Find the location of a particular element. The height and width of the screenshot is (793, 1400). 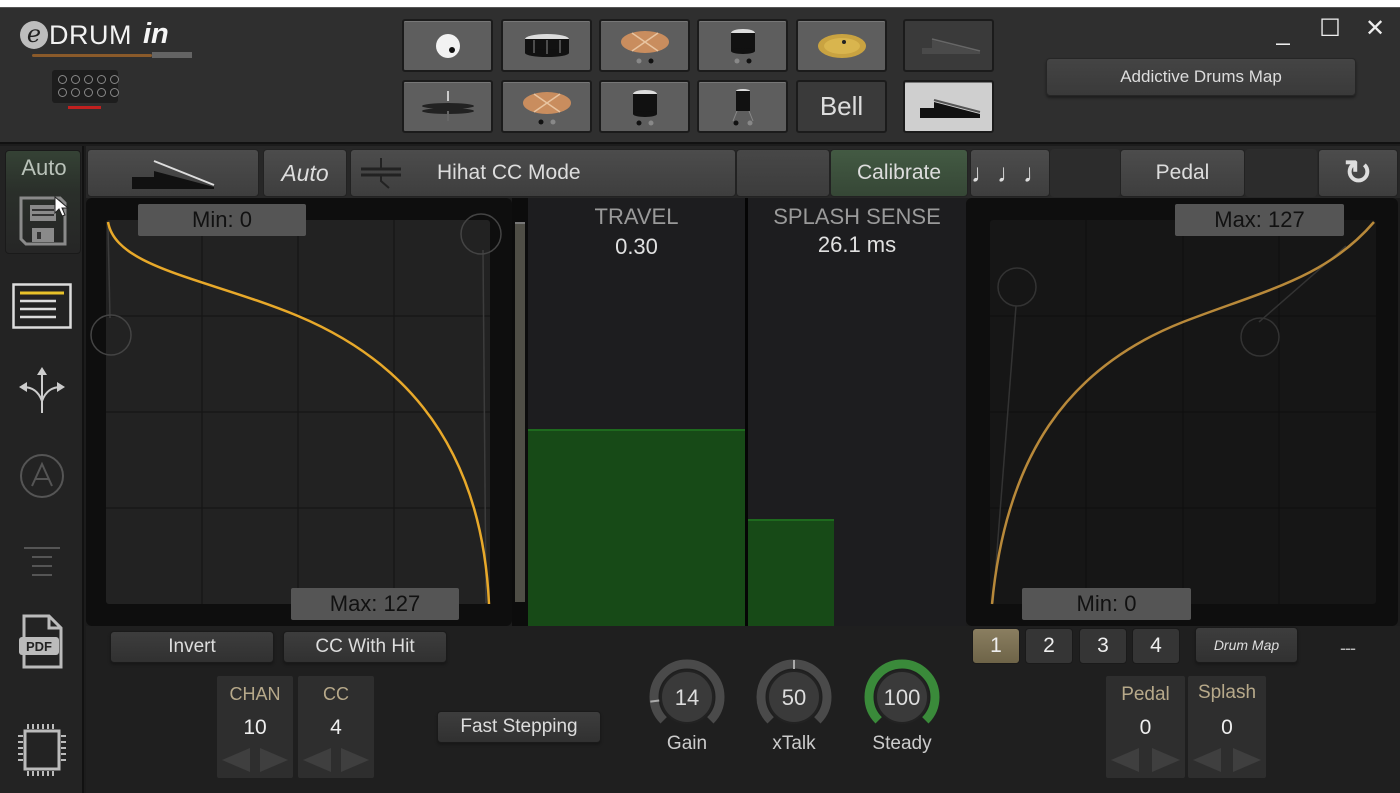

music-notes-icon: ♩♩♩ is located at coordinates (1010, 172).